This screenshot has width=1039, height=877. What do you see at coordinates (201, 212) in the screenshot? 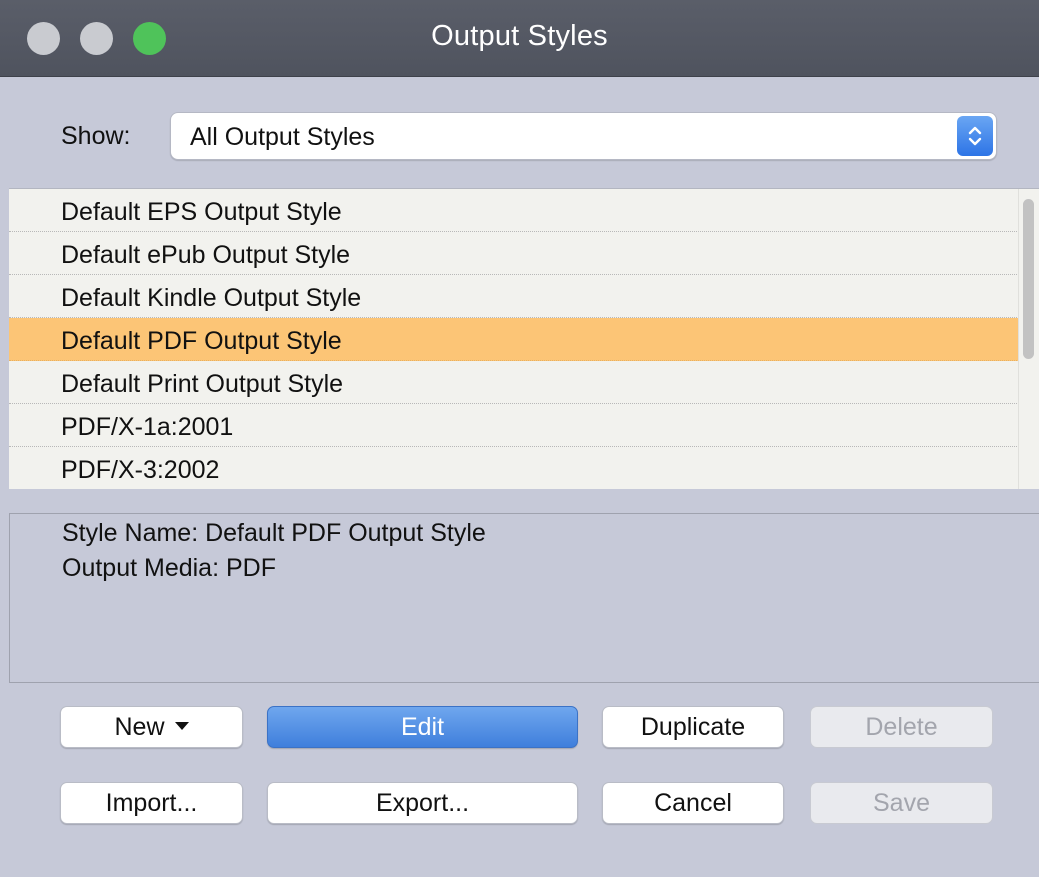
I see `list-item-label: Default EPS Output Style` at bounding box center [201, 212].